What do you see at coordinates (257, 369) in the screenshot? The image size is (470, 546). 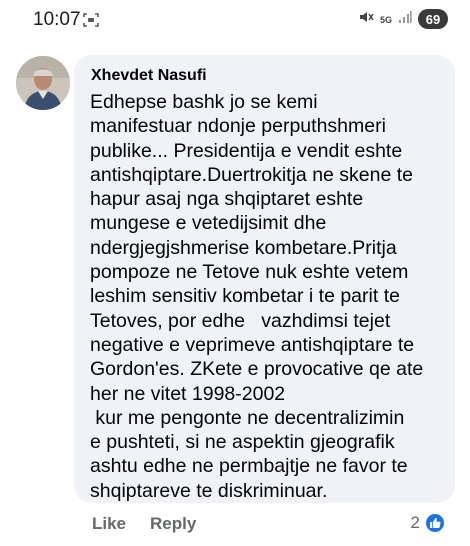 I see `comment-line: Gordon'es. ZKete e provocative qe ate` at bounding box center [257, 369].